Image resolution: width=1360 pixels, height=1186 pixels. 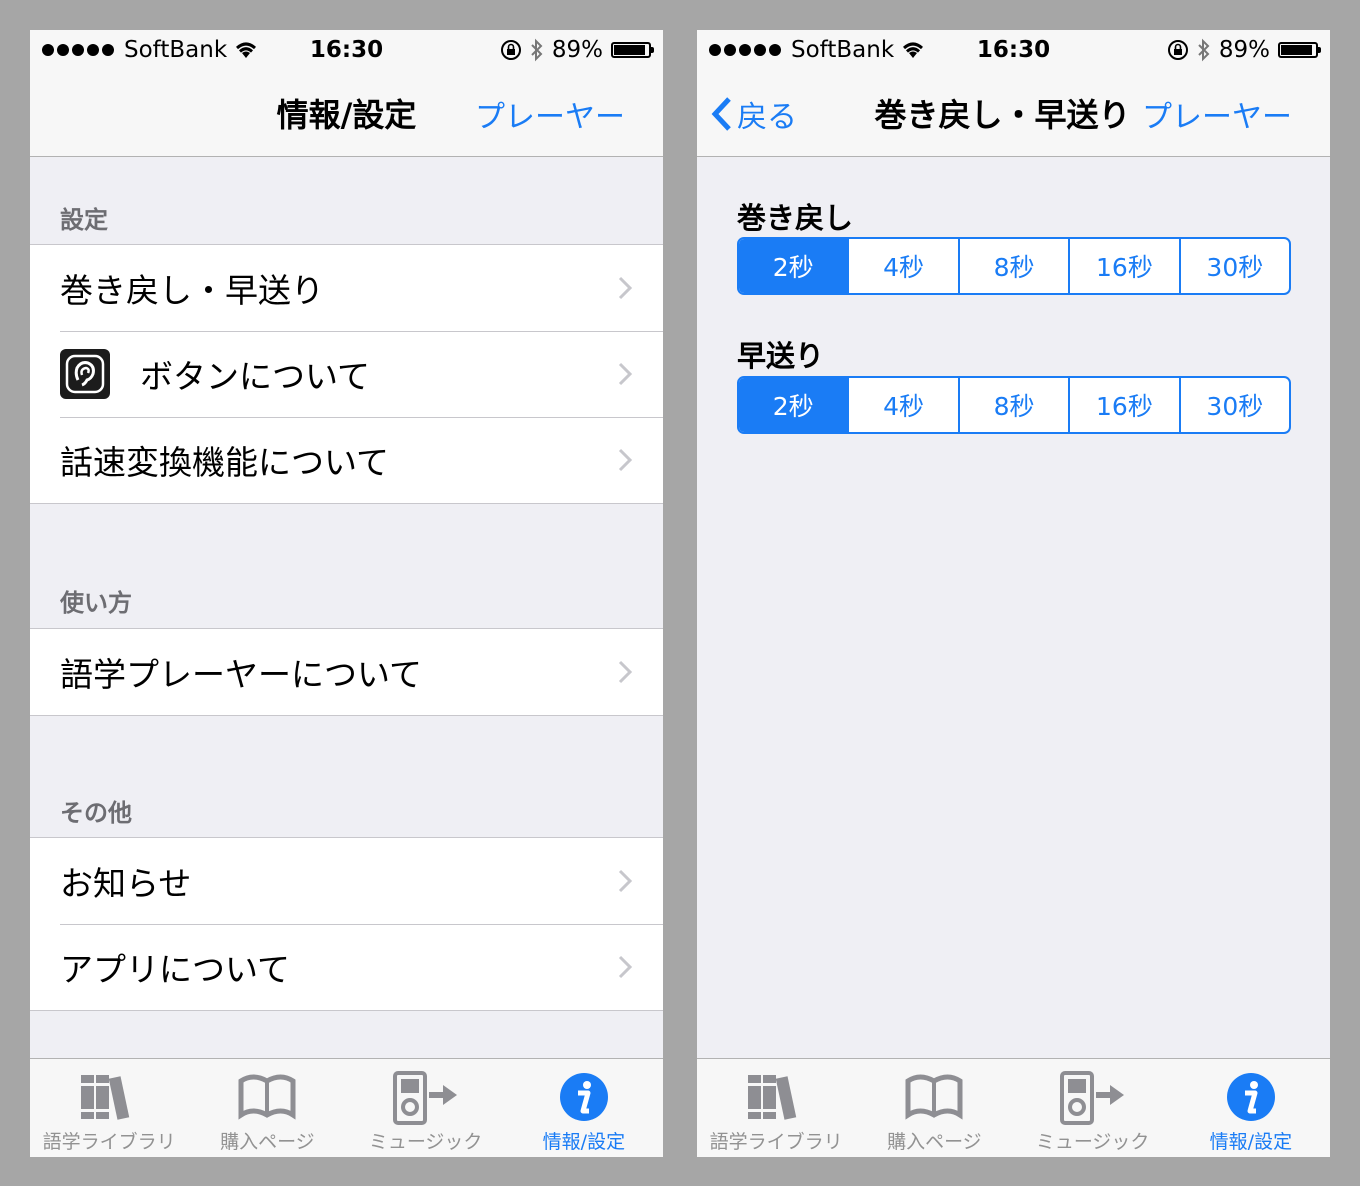 What do you see at coordinates (781, 356) in the screenshot?
I see `forward-label: 早送り` at bounding box center [781, 356].